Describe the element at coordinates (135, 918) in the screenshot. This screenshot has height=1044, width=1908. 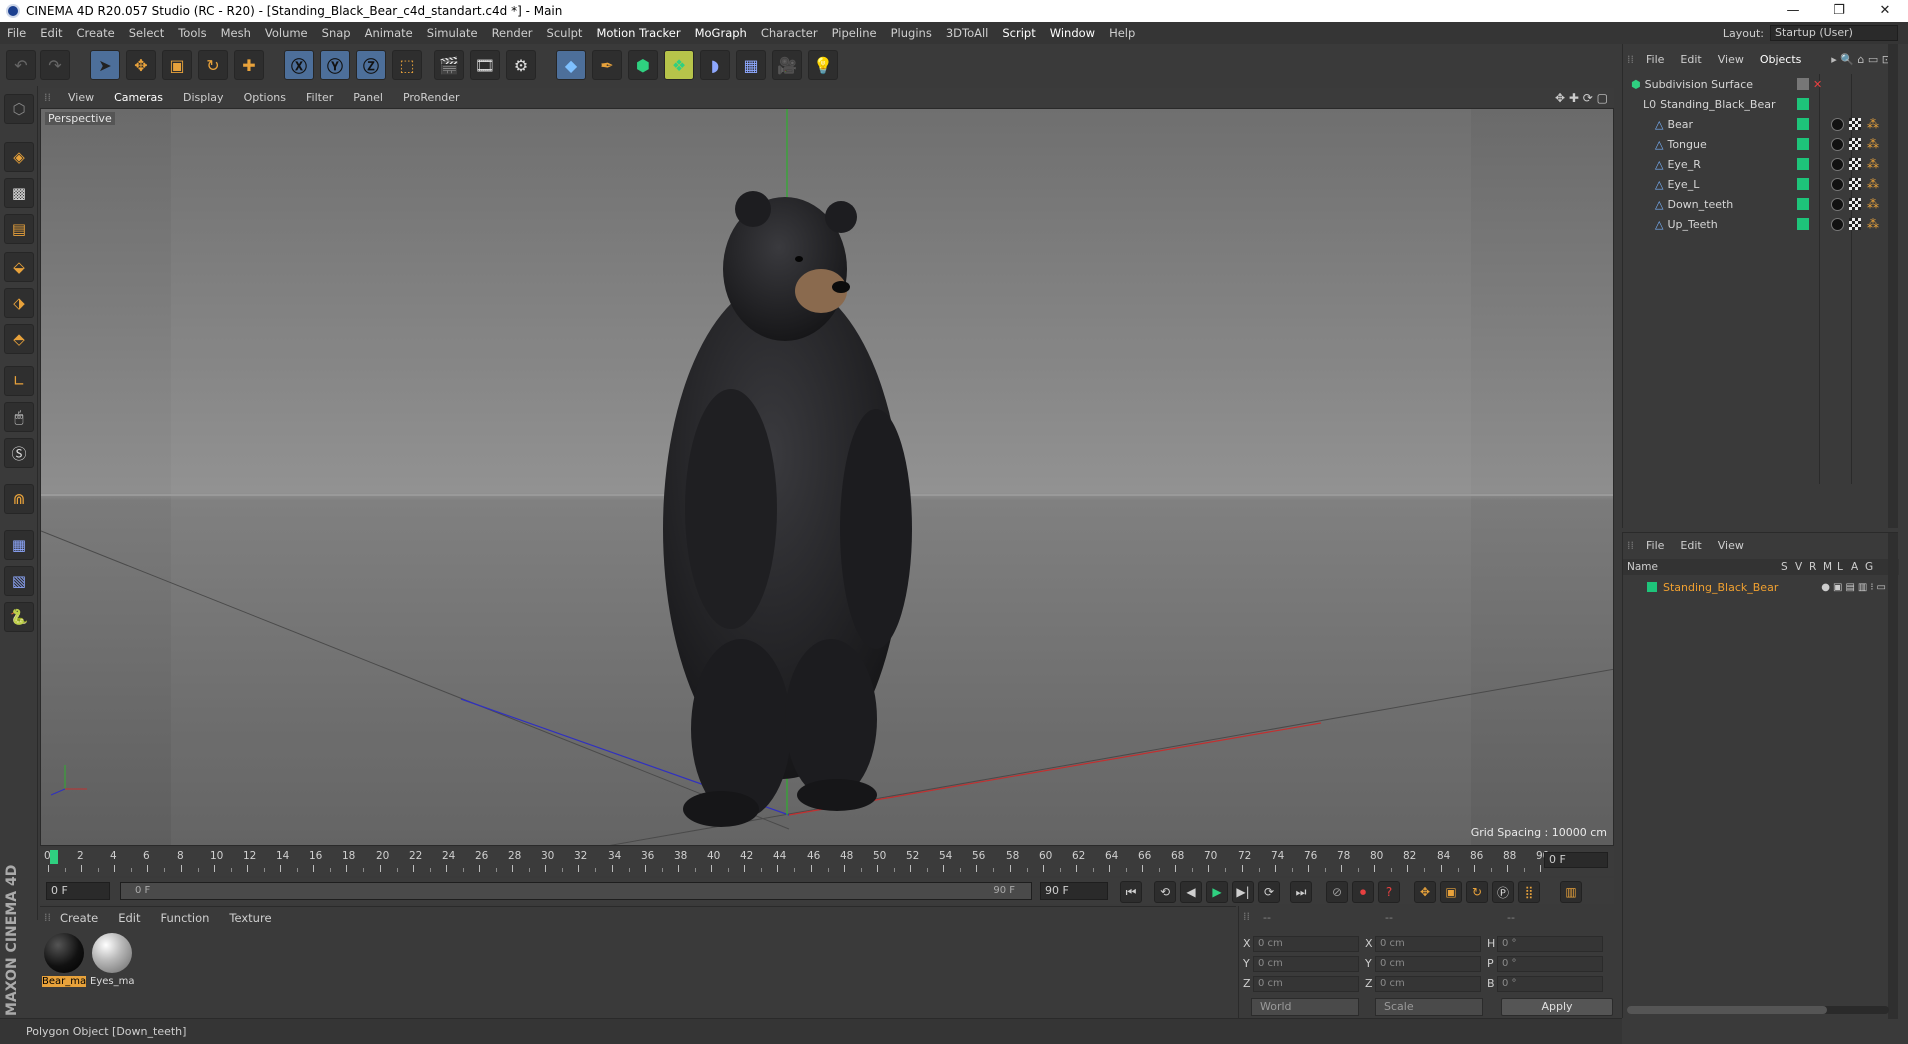
I see `material-menu-edit: Edit` at that location.